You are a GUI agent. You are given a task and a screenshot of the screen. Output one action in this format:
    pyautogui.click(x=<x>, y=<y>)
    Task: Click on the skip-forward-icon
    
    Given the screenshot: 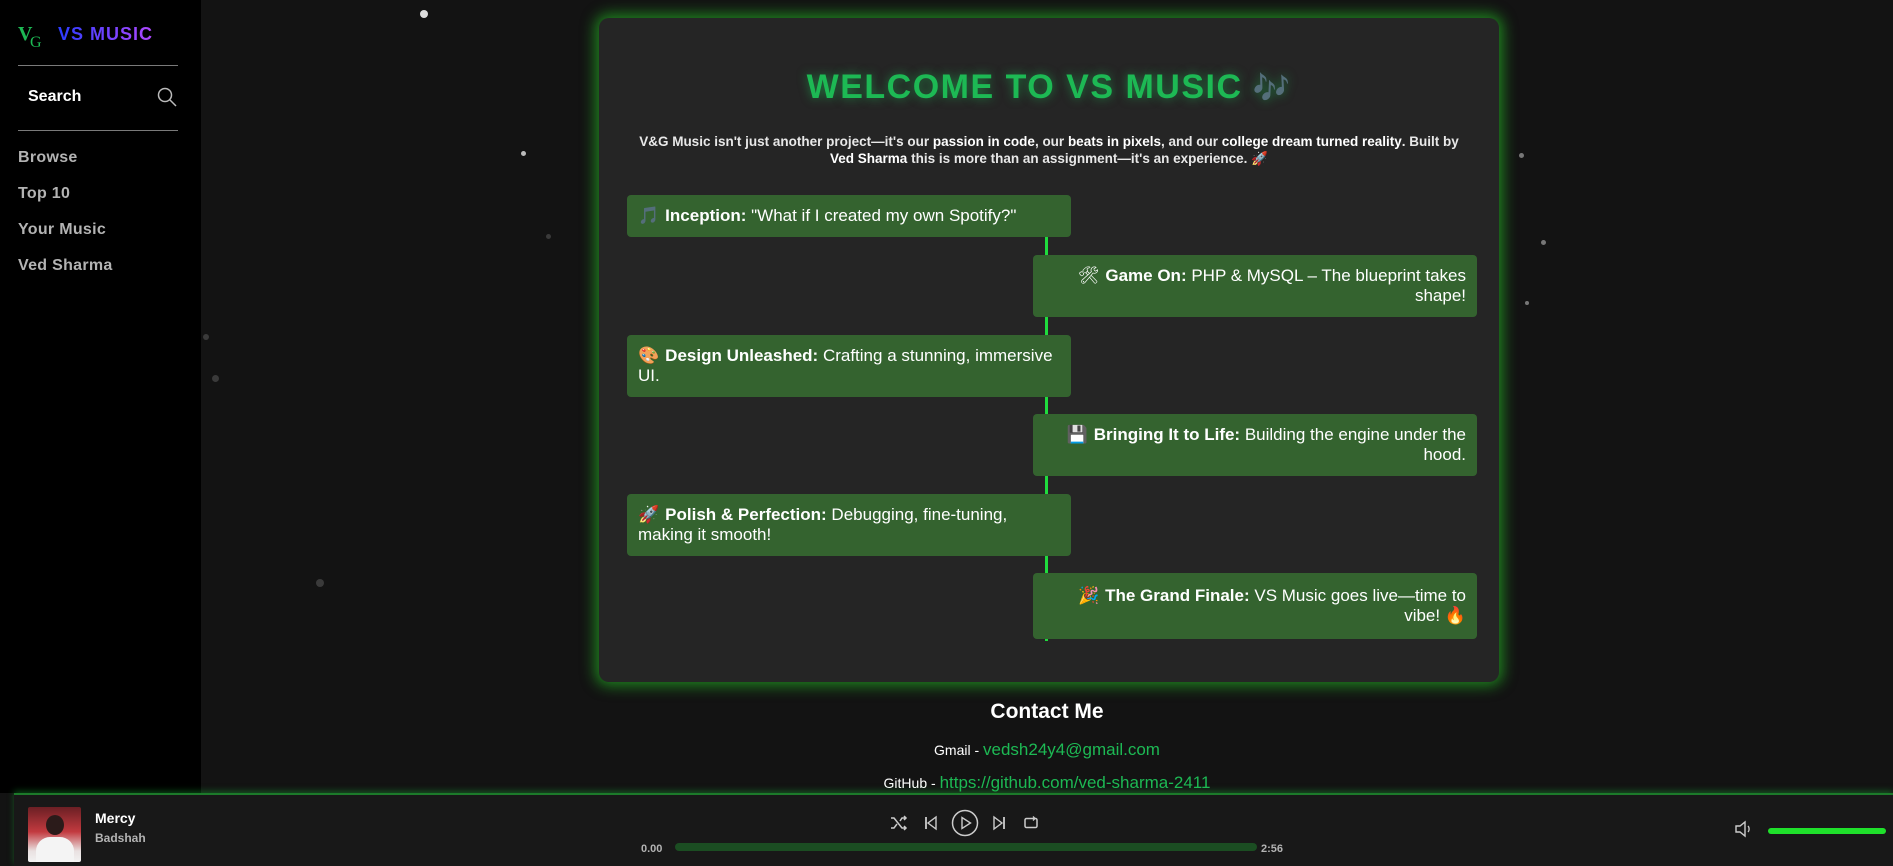 What is the action you would take?
    pyautogui.click(x=999, y=823)
    